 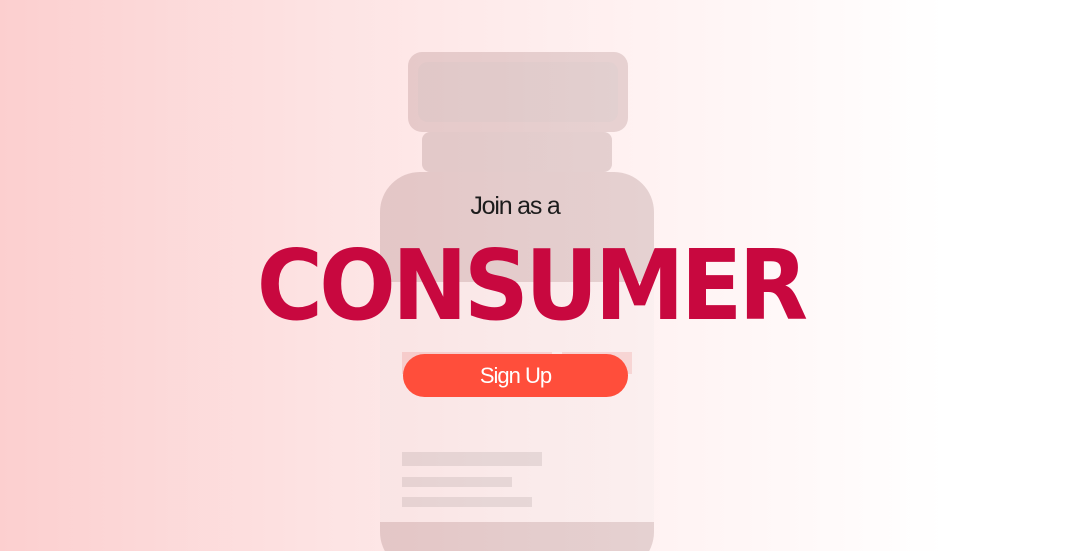 I want to click on sign-up-button: Sign Up, so click(x=515, y=375).